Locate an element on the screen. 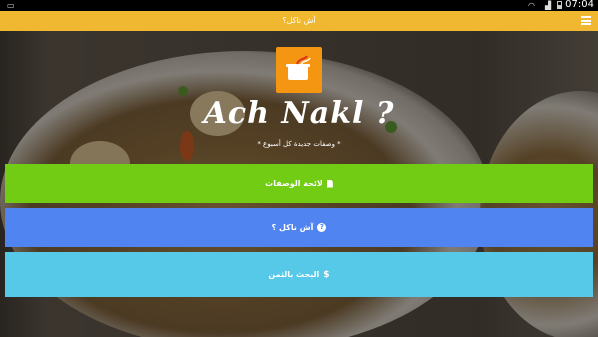  app-logo is located at coordinates (299, 70).